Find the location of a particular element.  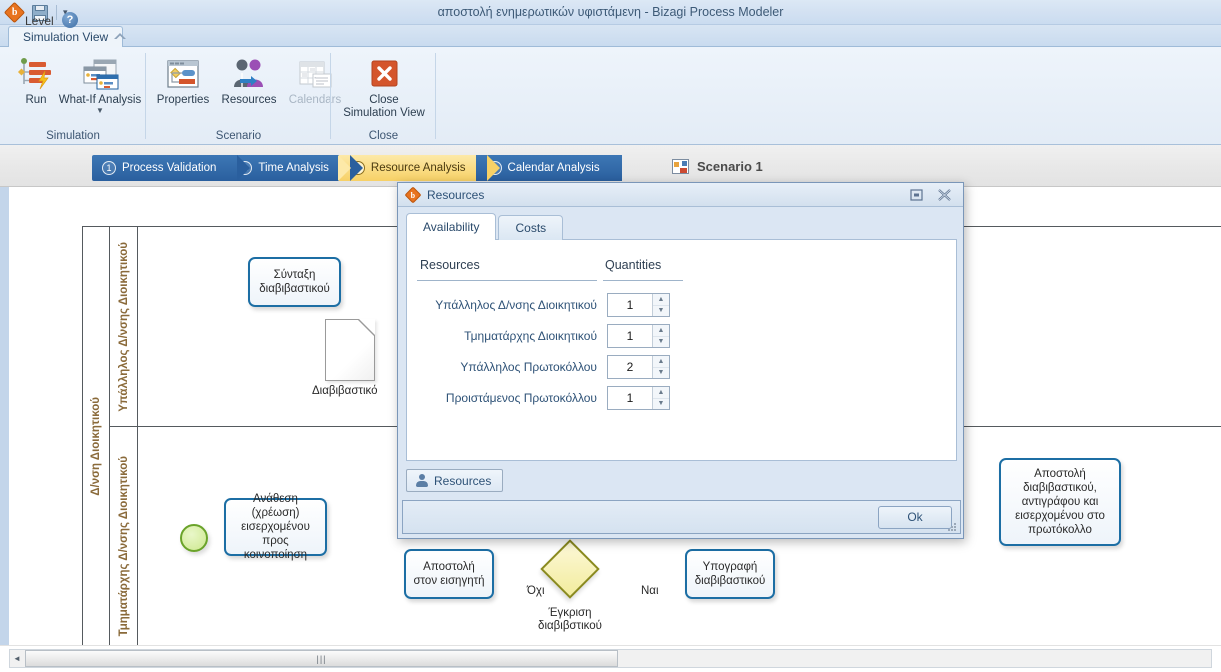

ribbon-group-close: Close Simulation View Close is located at coordinates (383, 96).